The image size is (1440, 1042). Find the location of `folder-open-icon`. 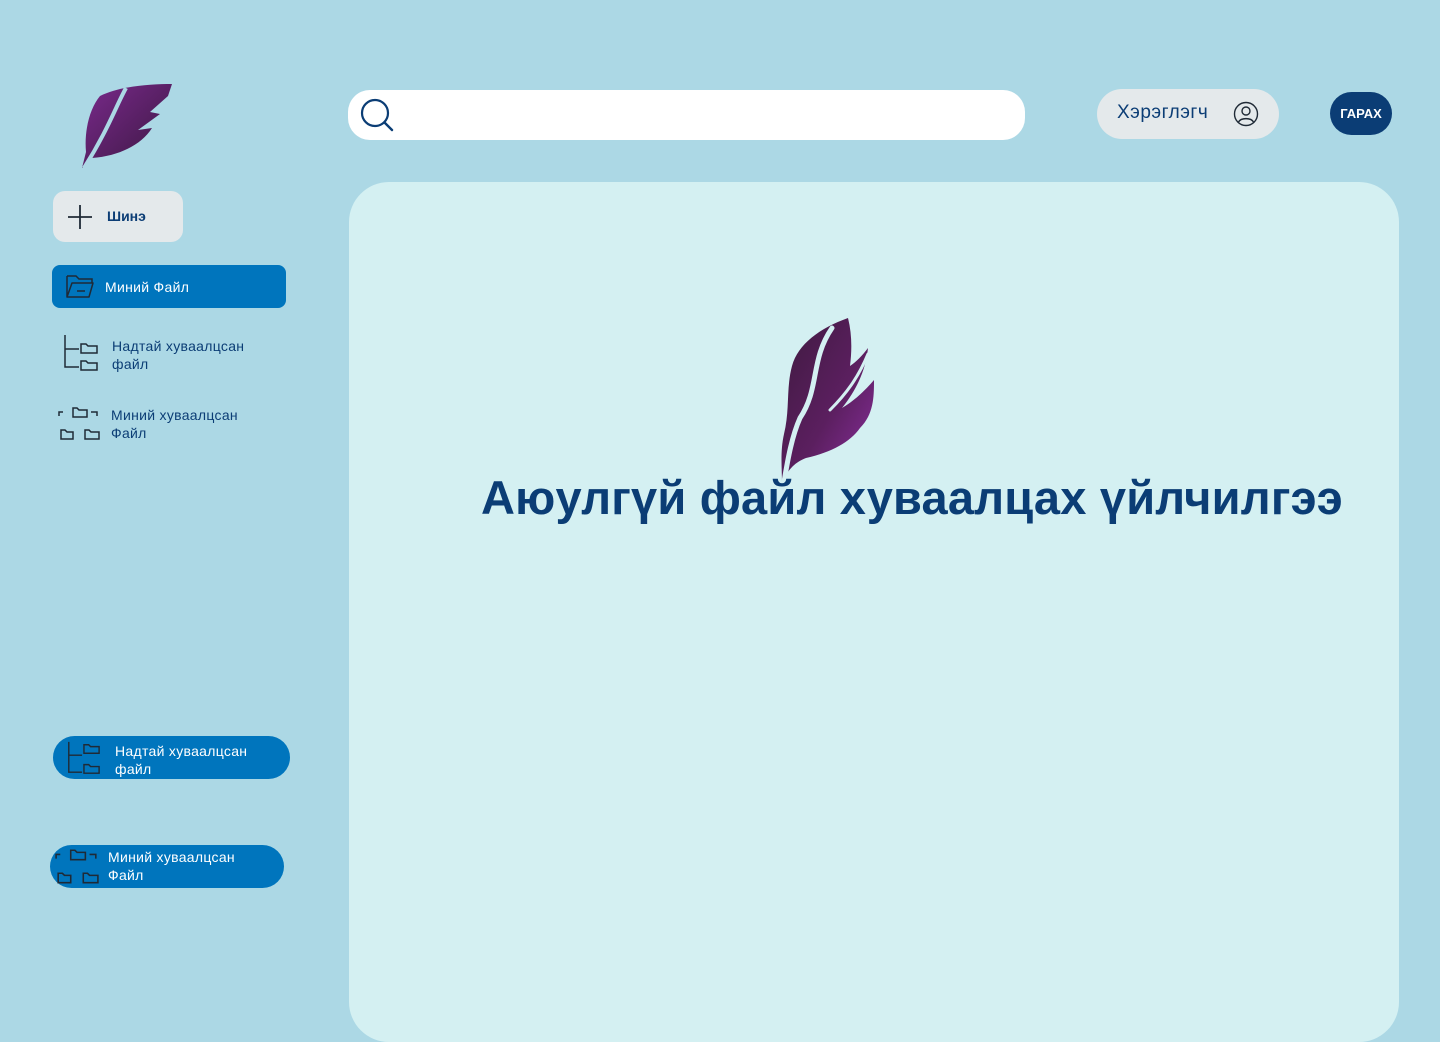

folder-open-icon is located at coordinates (80, 286).